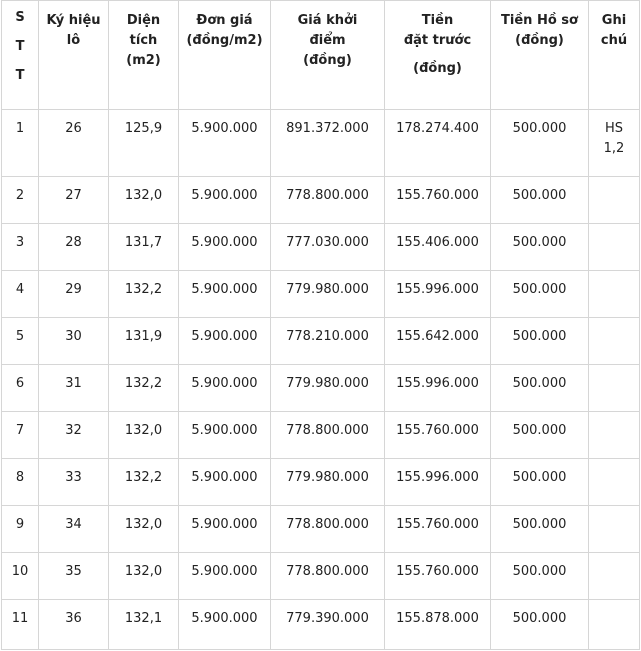 The image size is (641, 651). I want to click on cell-stt: 1, so click(20, 143).